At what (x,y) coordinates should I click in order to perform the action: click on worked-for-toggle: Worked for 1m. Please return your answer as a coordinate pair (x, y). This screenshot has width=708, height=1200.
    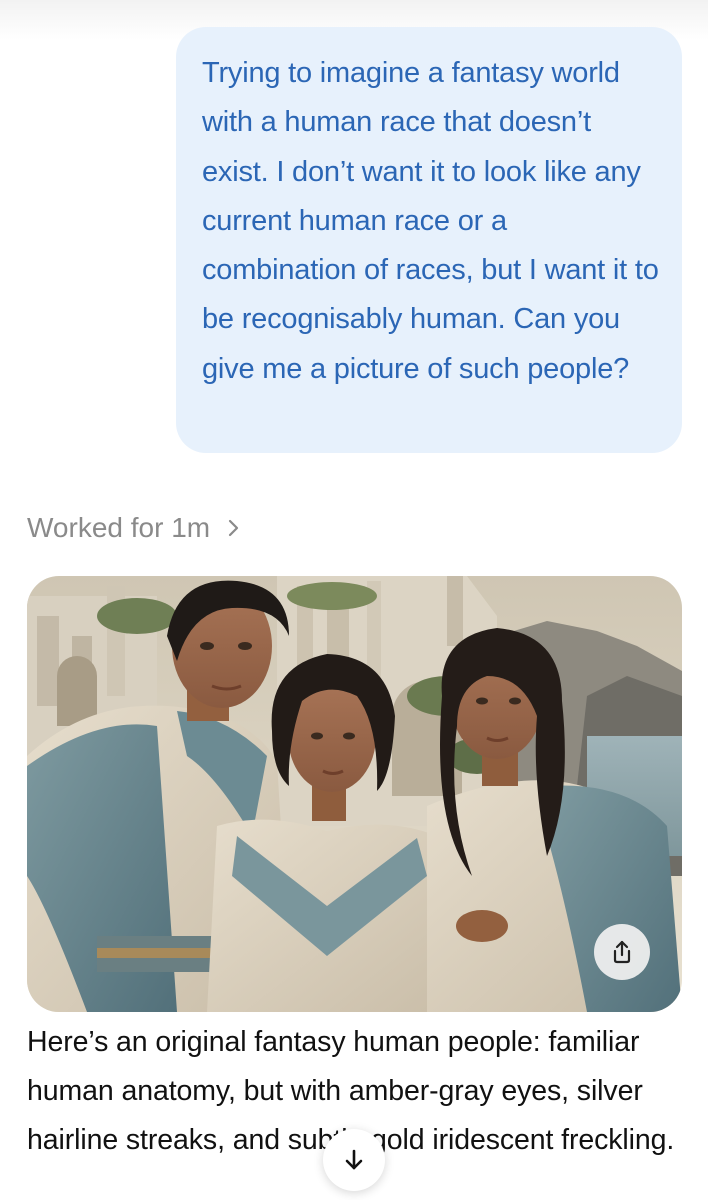
    Looking at the image, I should click on (135, 528).